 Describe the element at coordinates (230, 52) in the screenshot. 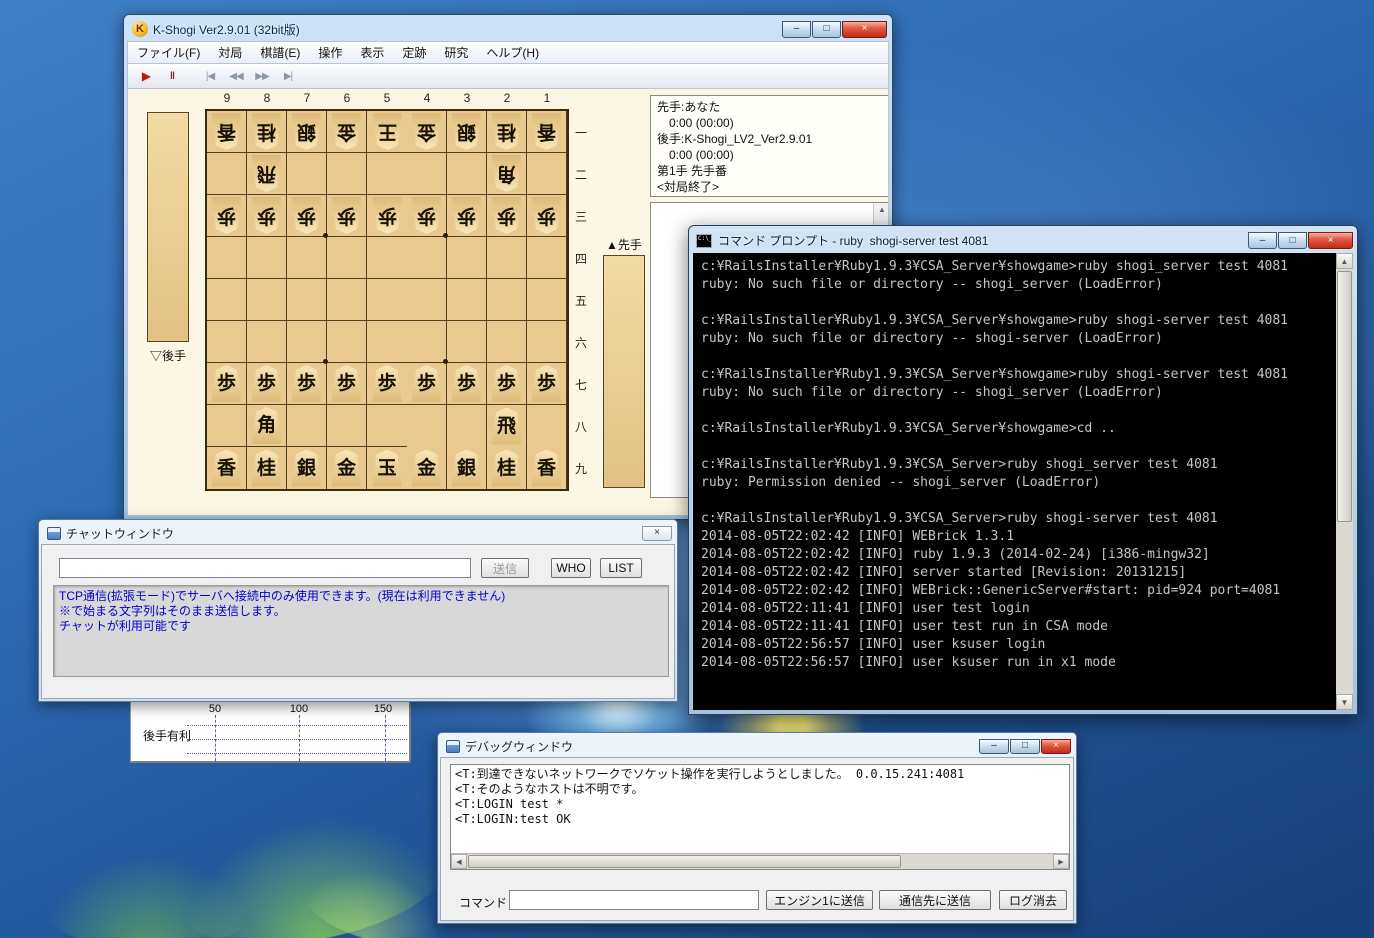

I see `menu-item: 対局` at that location.